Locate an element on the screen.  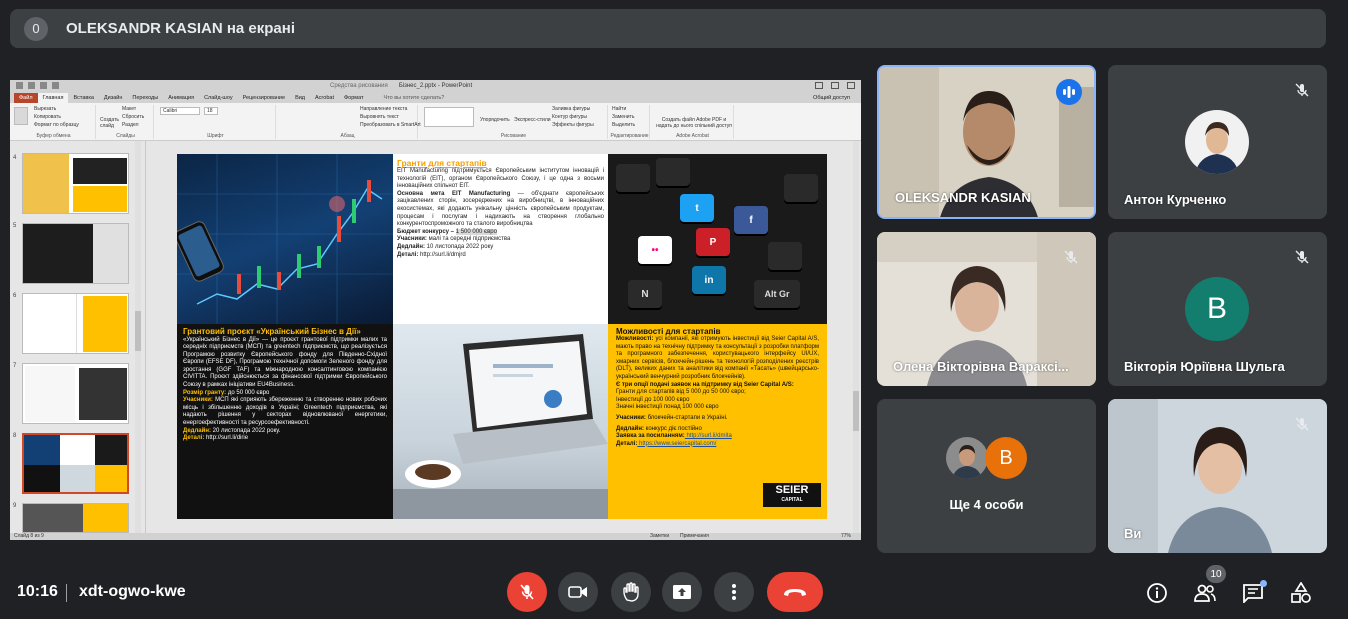
avatar is located at coordinates (1217, 142).